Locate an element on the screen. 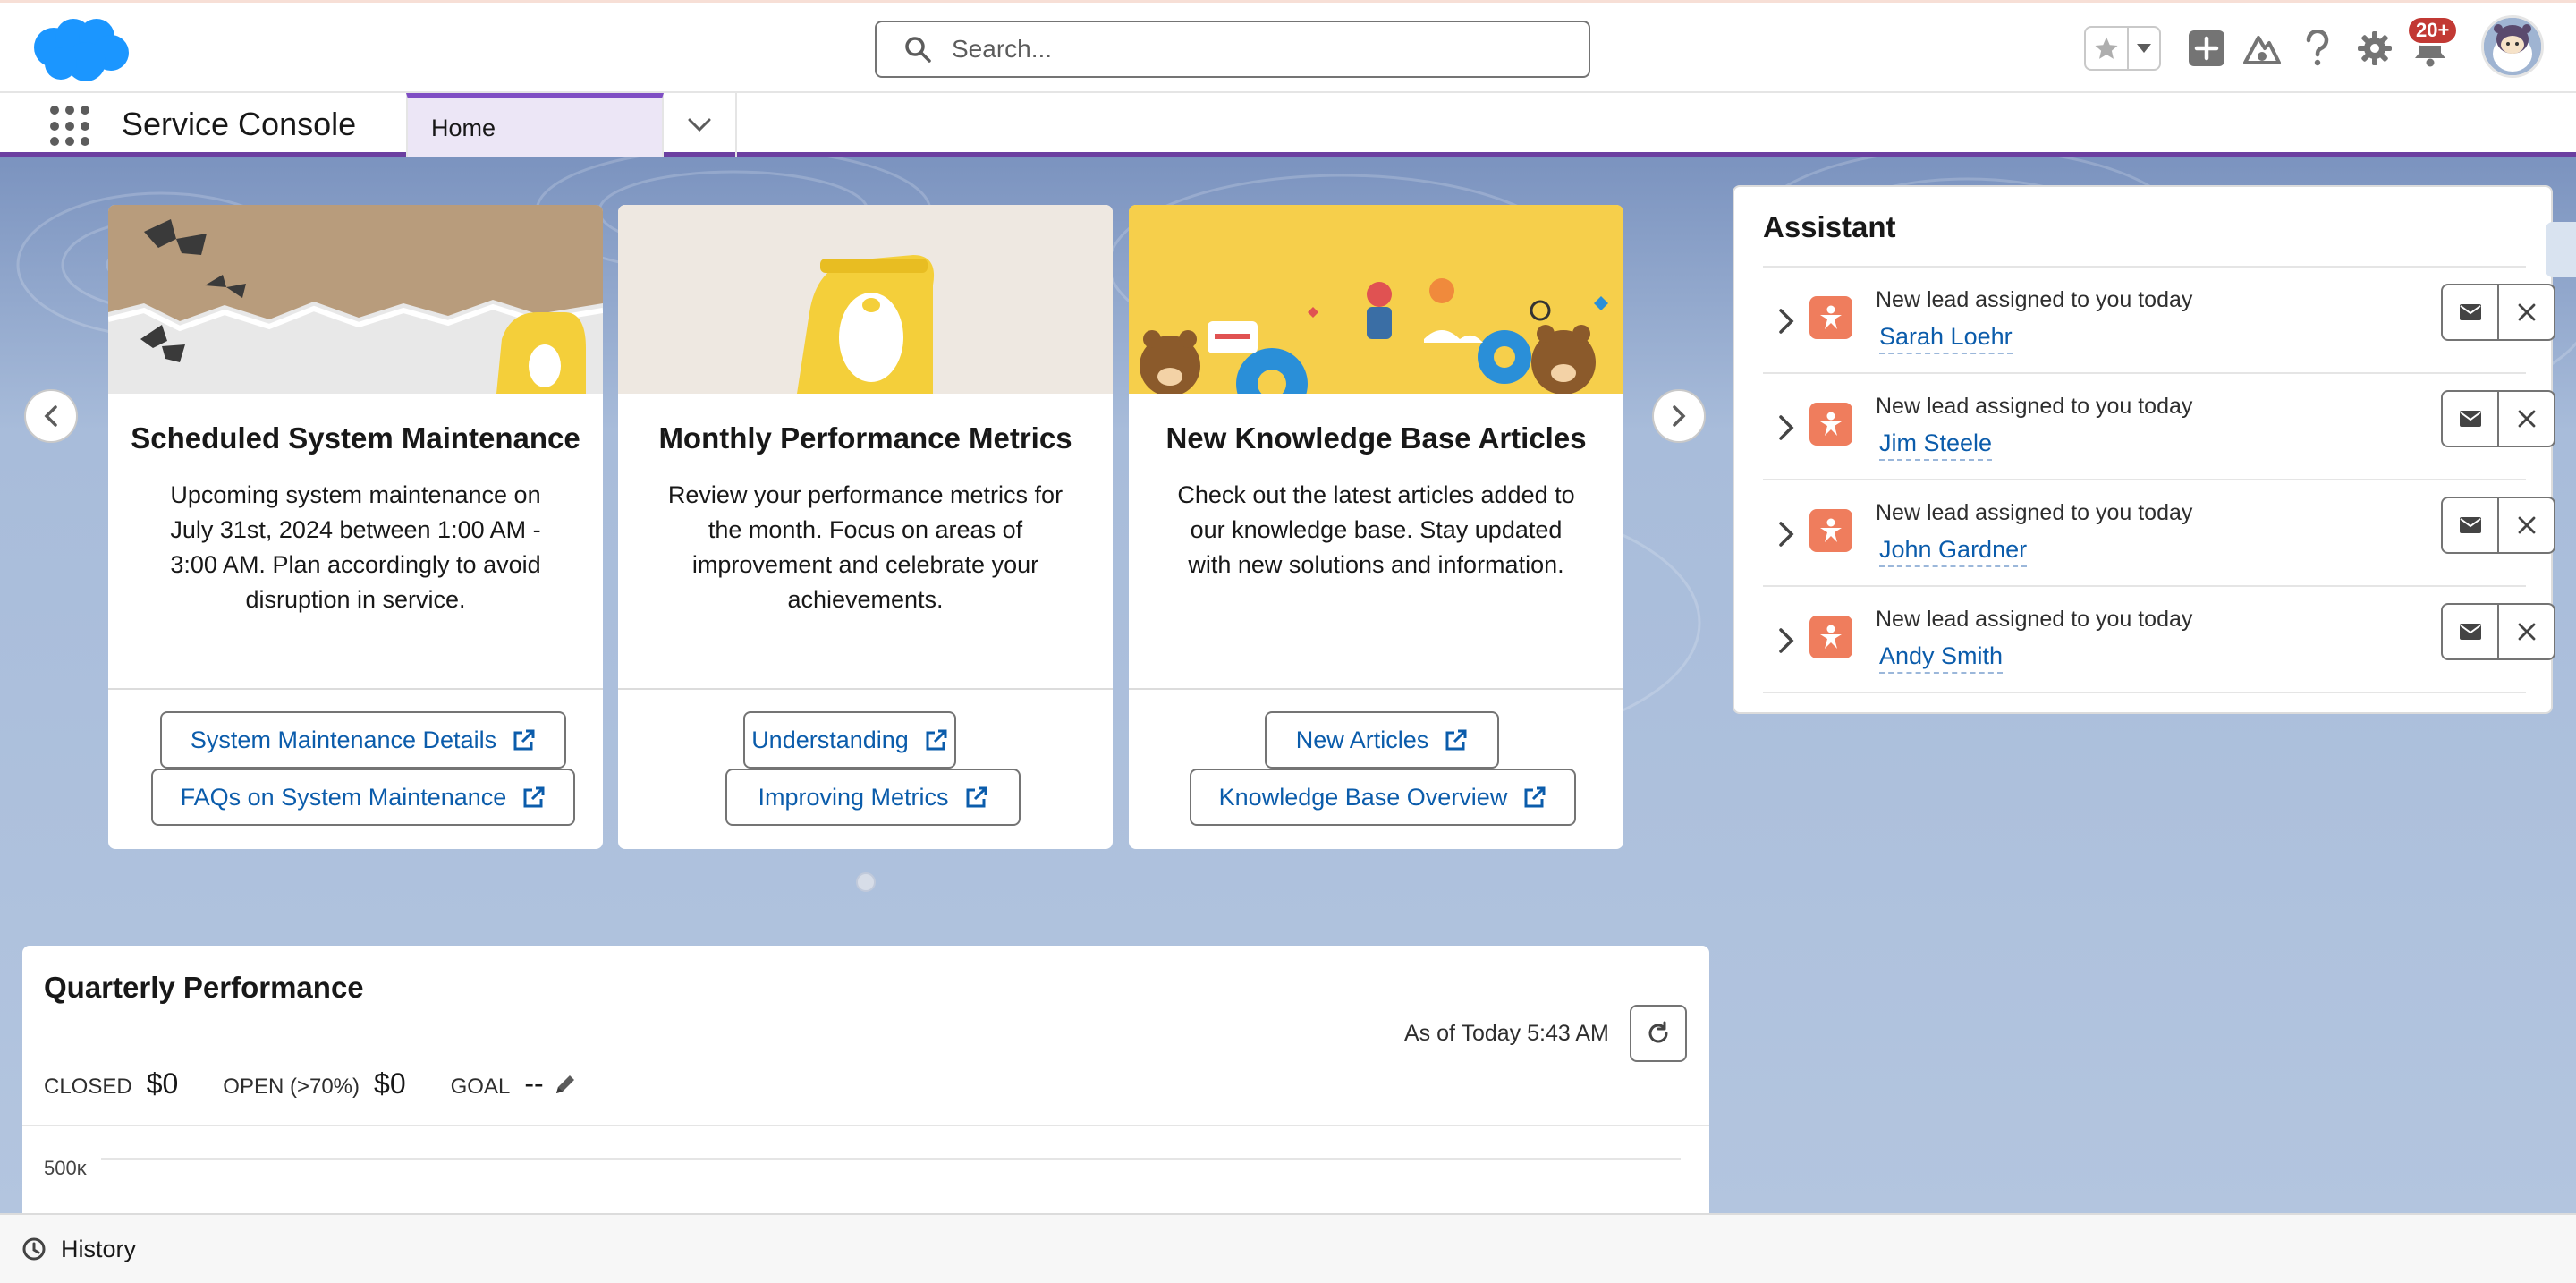  card-image-knowledge is located at coordinates (1376, 299).